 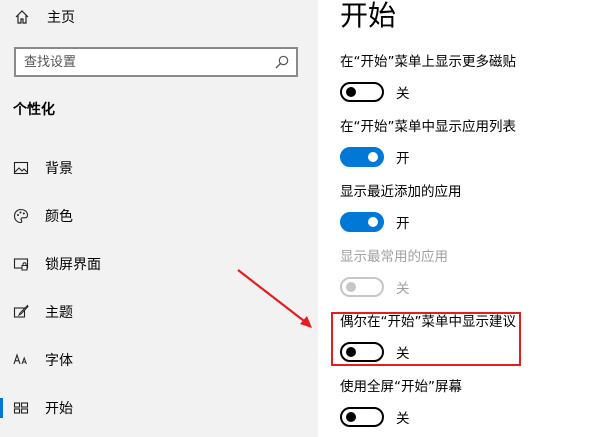 I want to click on home-icon, so click(x=22, y=17).